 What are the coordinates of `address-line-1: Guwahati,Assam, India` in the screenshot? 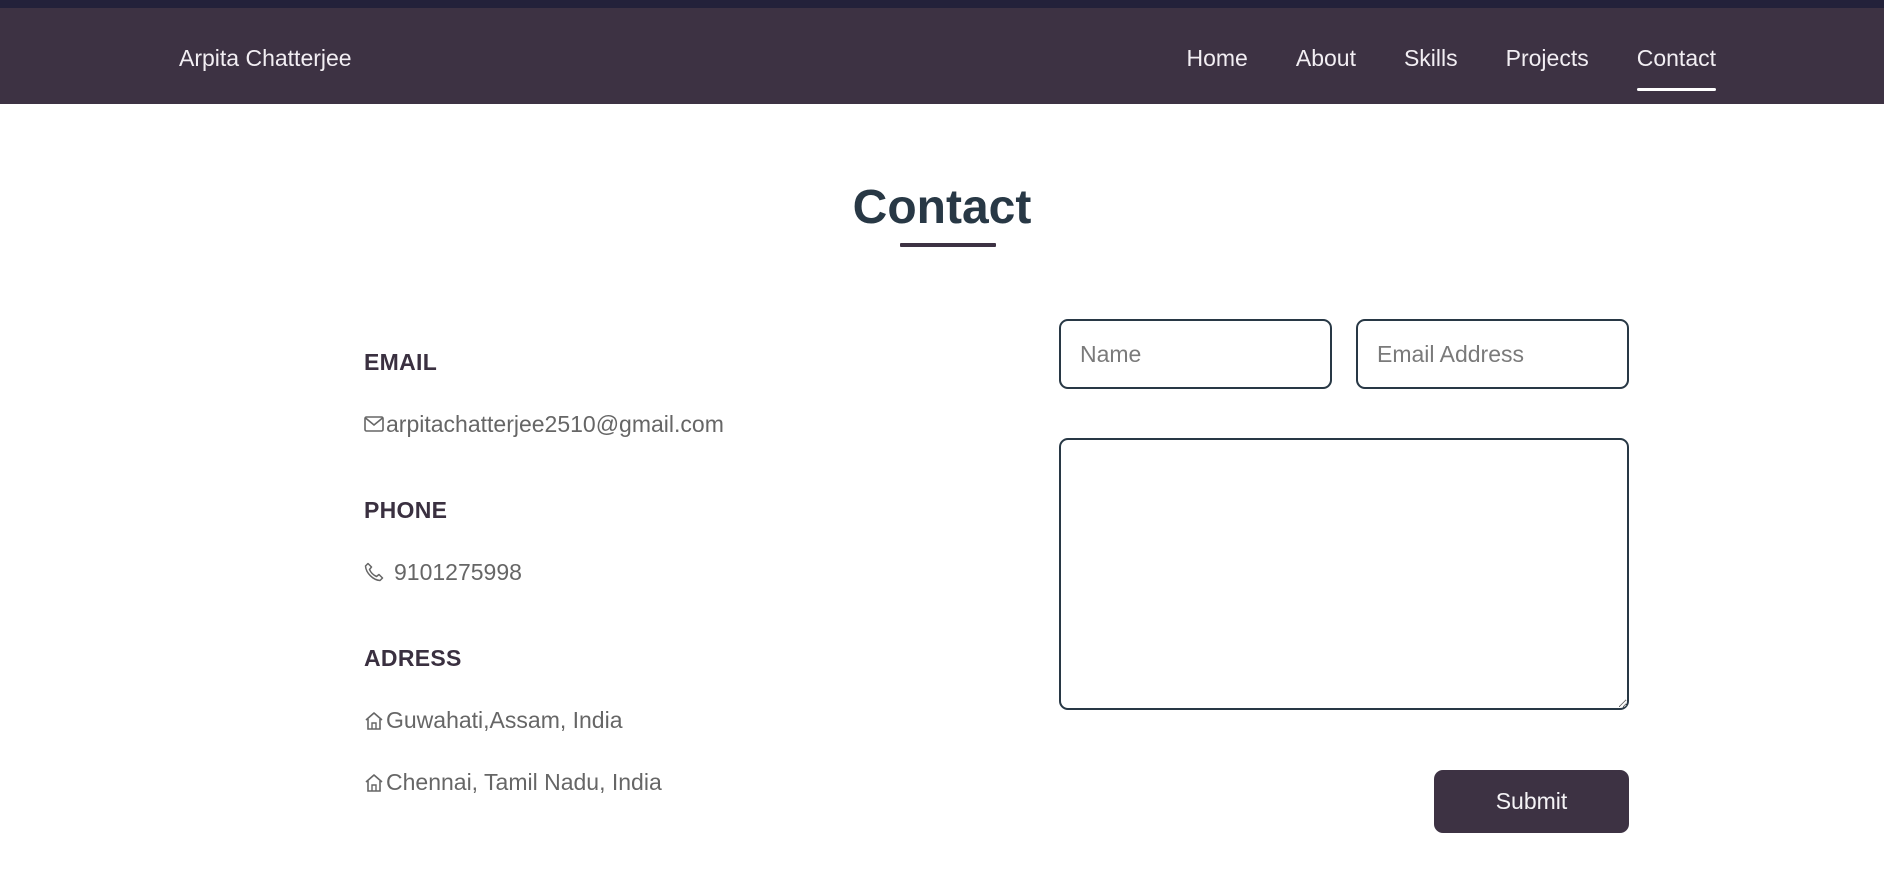 It's located at (493, 720).